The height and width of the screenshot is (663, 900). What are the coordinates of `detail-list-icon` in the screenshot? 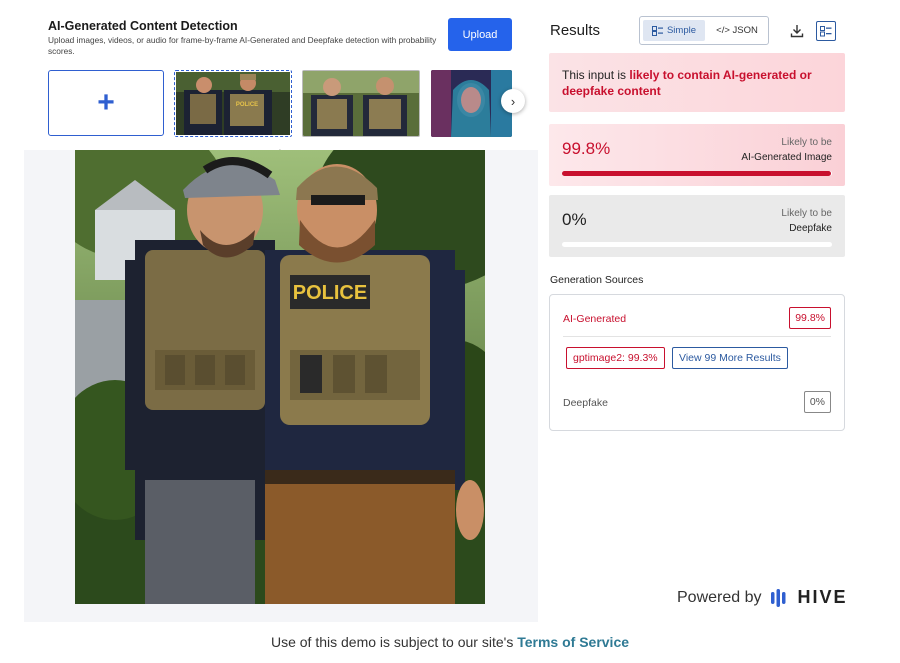 It's located at (826, 30).